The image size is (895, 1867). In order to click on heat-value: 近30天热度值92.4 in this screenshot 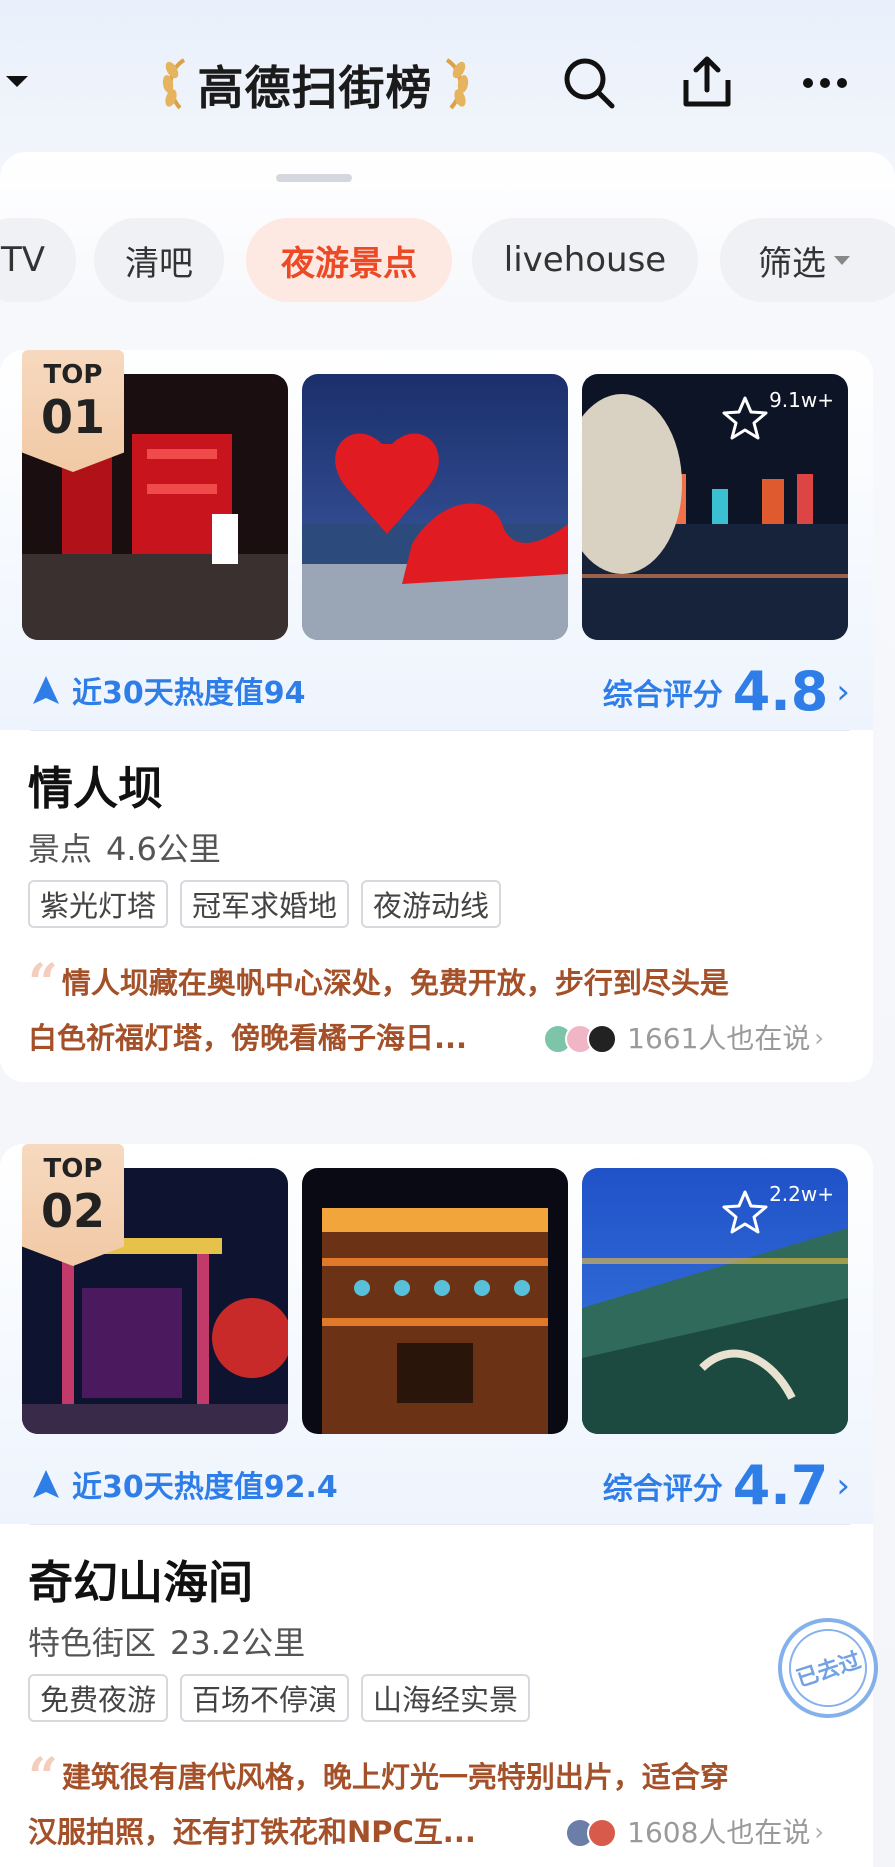, I will do `click(184, 1484)`.